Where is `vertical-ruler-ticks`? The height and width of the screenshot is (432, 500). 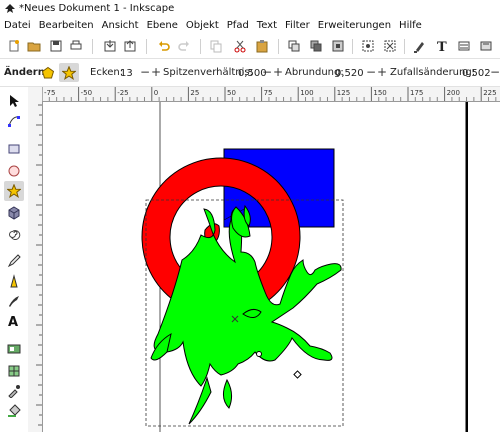 vertical-ruler-ticks is located at coordinates (39, 265).